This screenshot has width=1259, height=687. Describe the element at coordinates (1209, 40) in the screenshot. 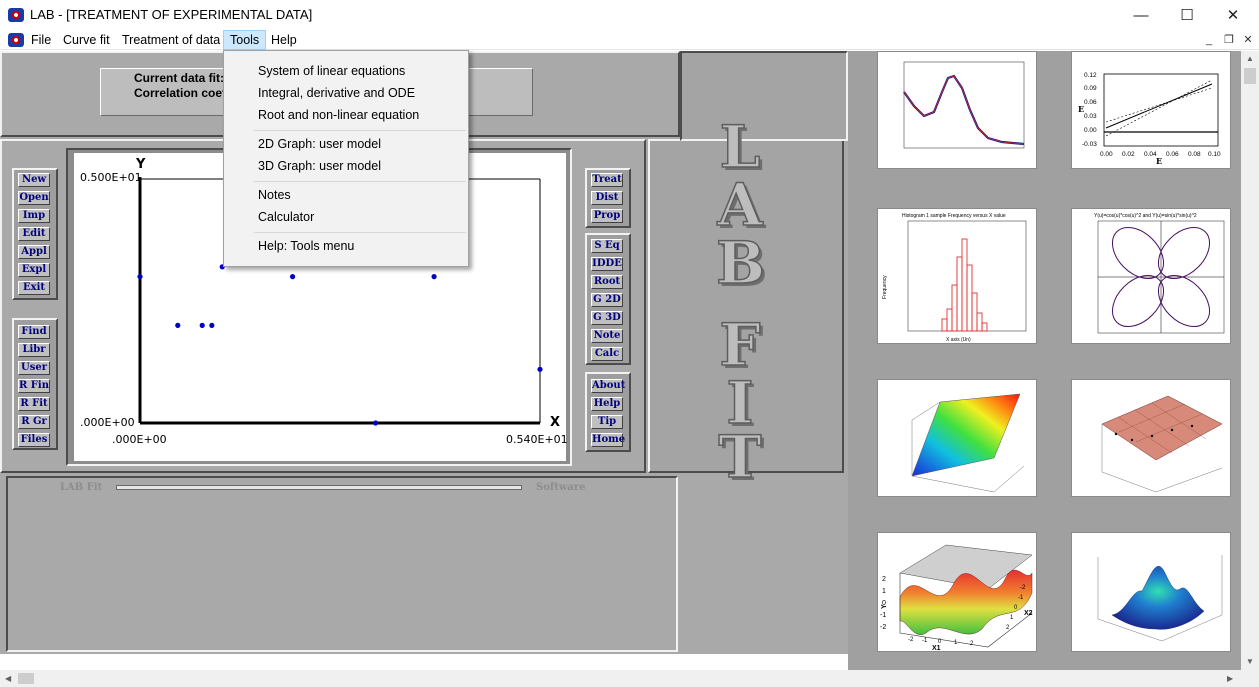

I see `mdi-minimize-button: _` at that location.